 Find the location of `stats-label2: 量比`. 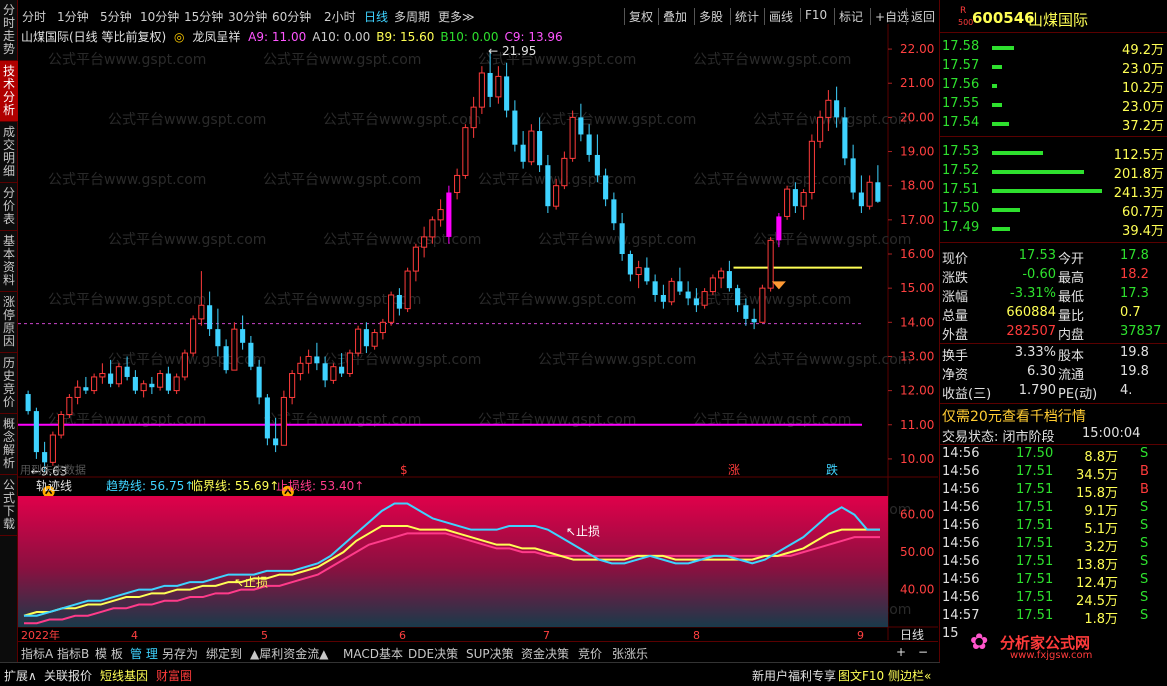

stats-label2: 量比 is located at coordinates (1071, 316).